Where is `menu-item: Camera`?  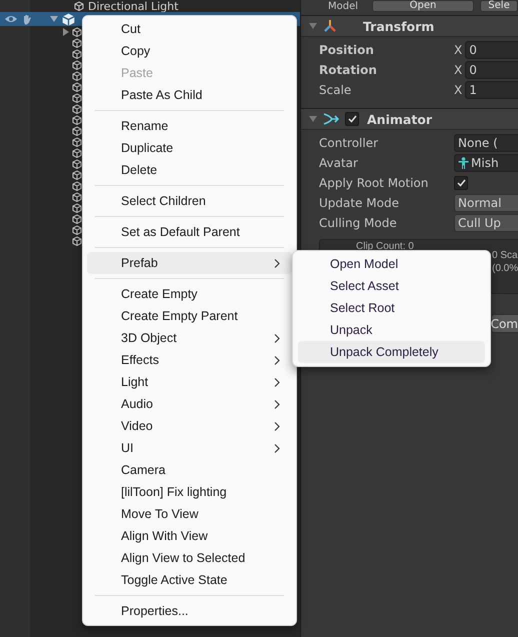 menu-item: Camera is located at coordinates (189, 470).